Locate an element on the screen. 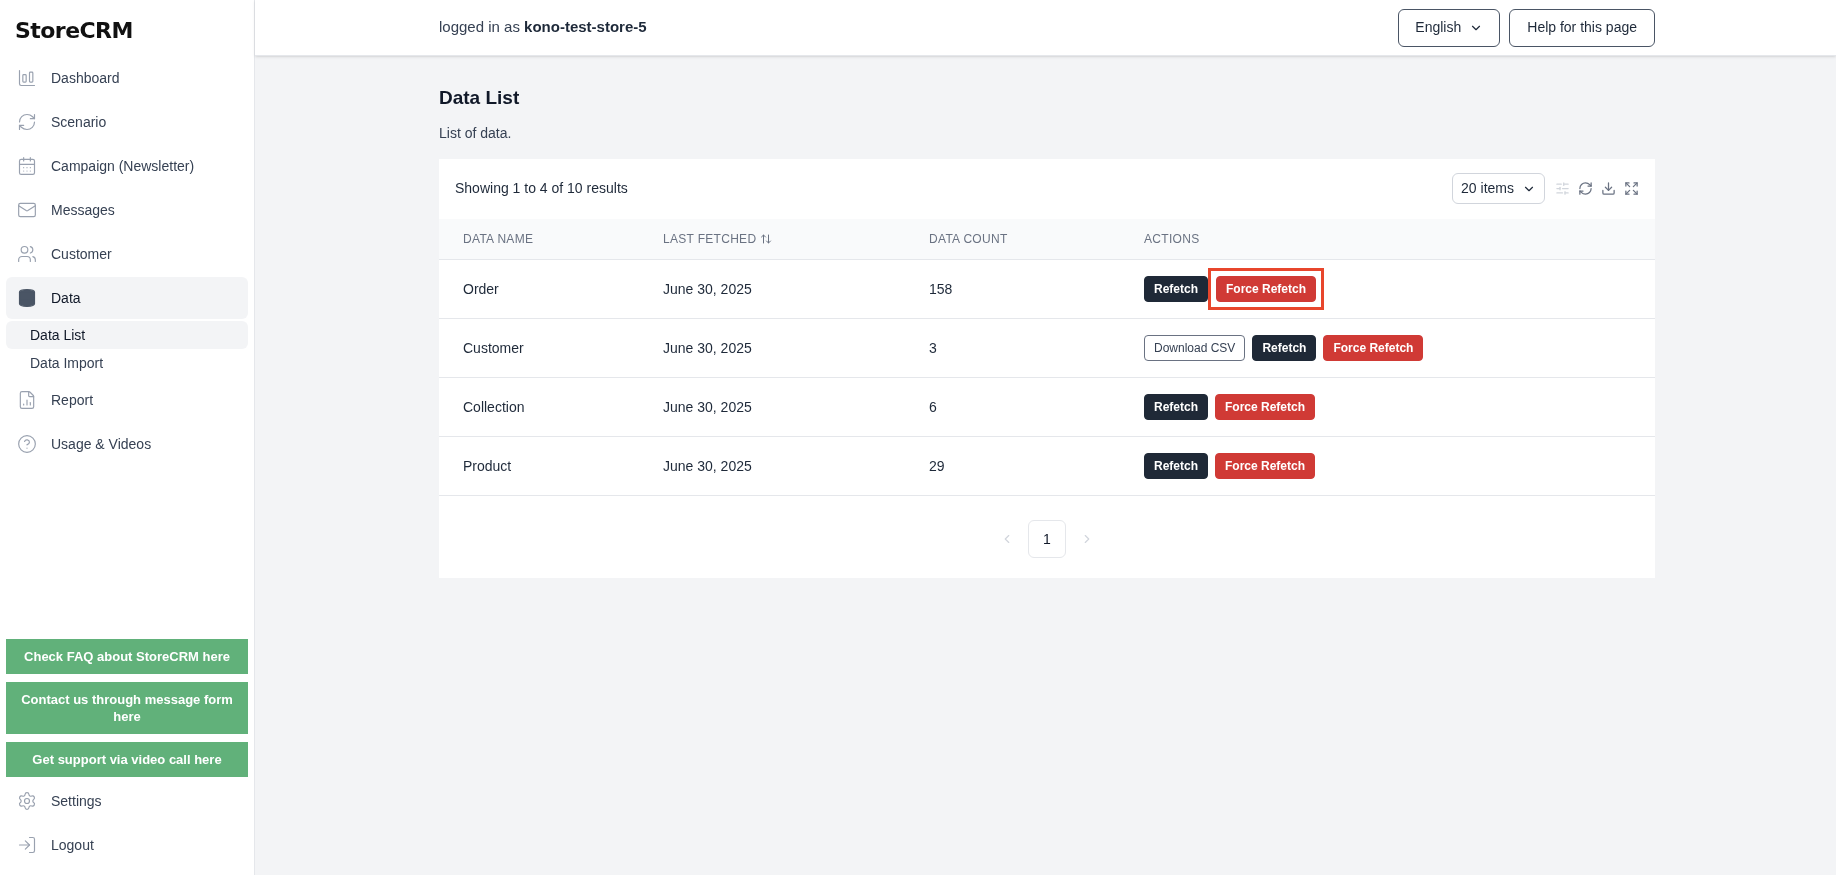 The image size is (1836, 875). page-title: Data List is located at coordinates (480, 98).